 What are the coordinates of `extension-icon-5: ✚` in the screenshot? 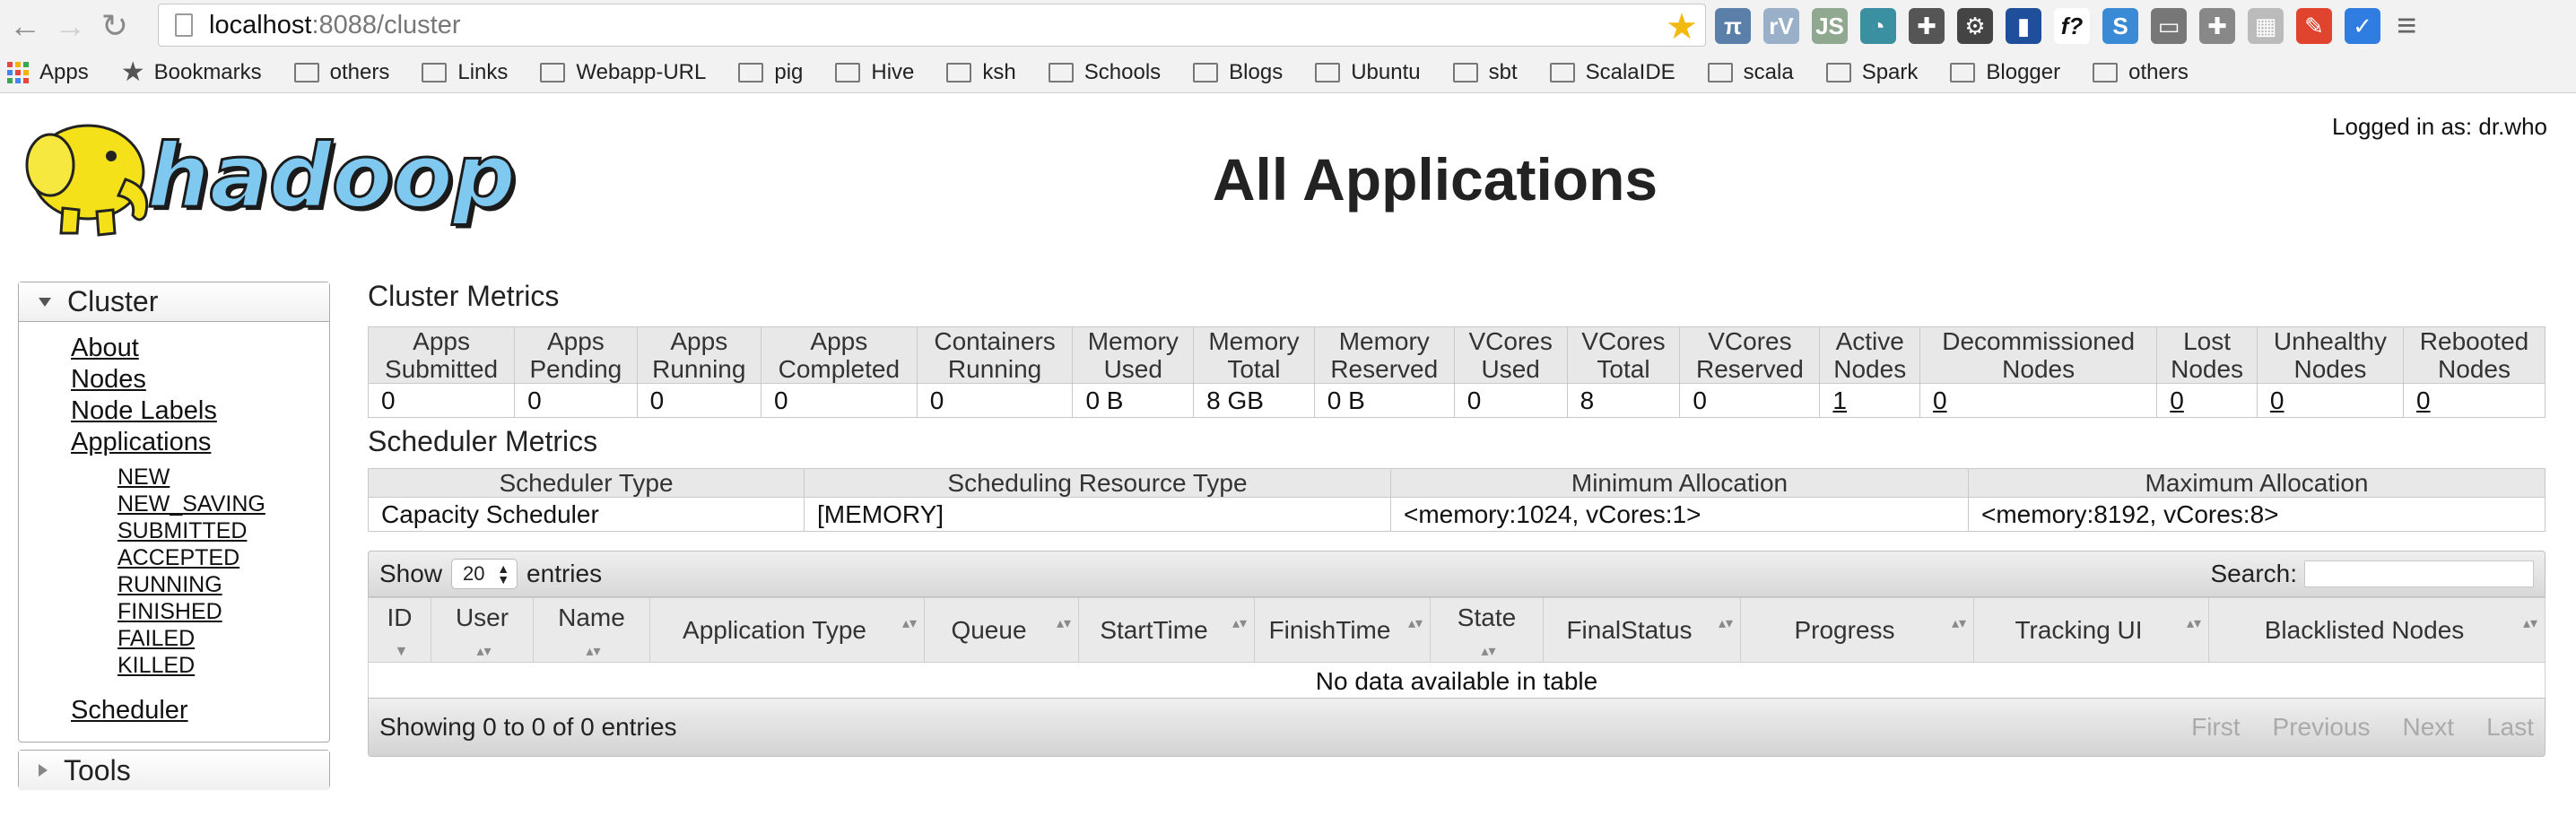 It's located at (1927, 26).